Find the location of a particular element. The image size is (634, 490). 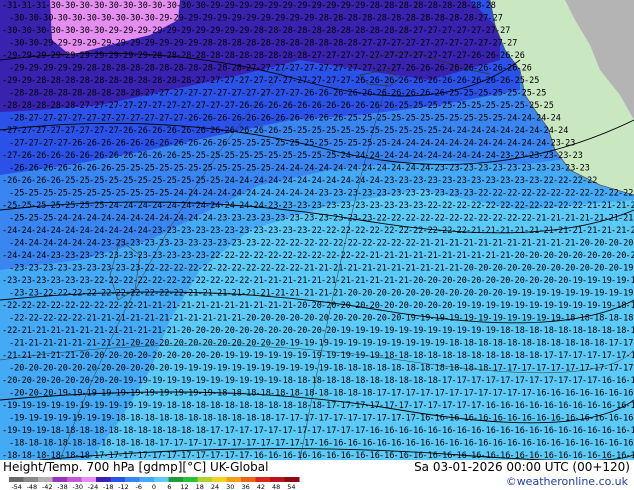

legend-tick-label: 54 is located at coordinates (291, 486).